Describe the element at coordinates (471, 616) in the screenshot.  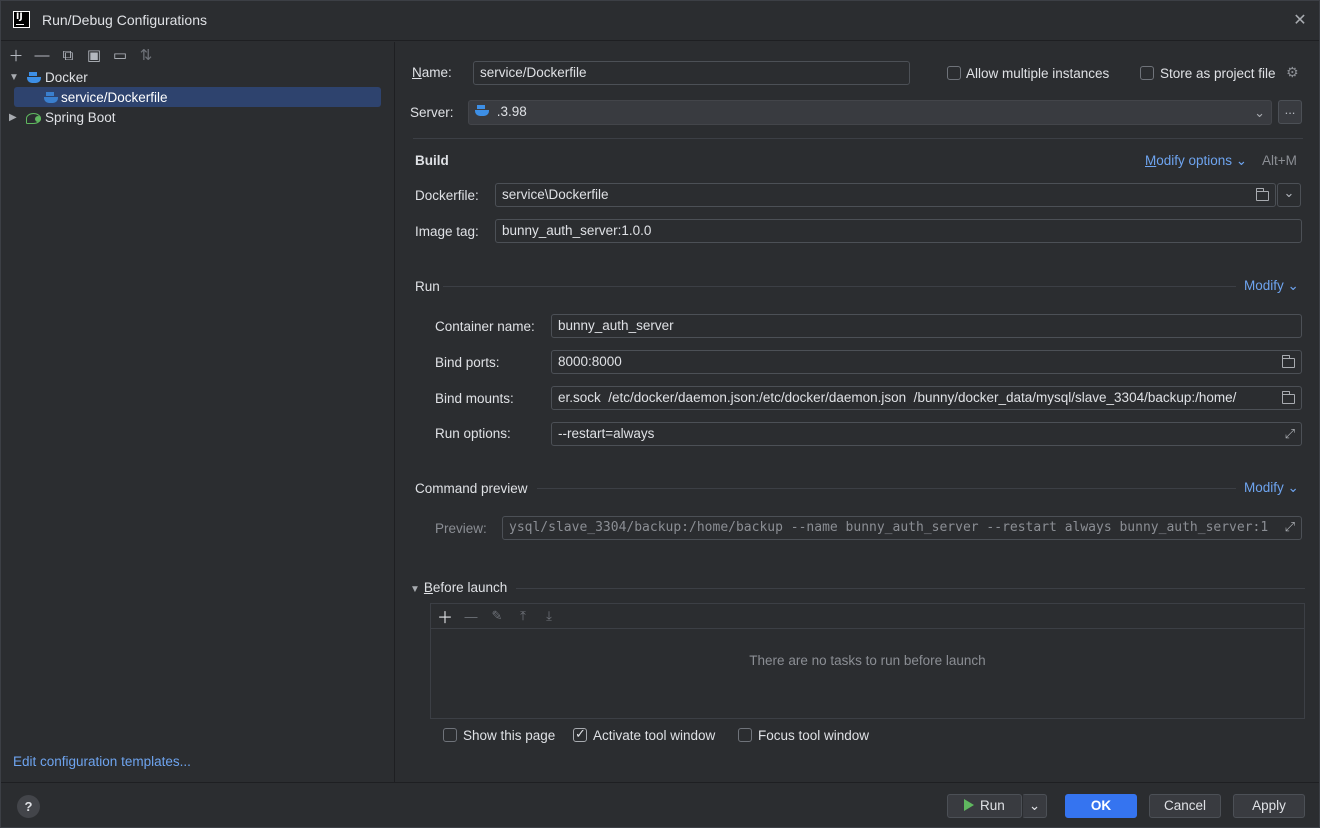
I see `remove-task-icon: —` at that location.